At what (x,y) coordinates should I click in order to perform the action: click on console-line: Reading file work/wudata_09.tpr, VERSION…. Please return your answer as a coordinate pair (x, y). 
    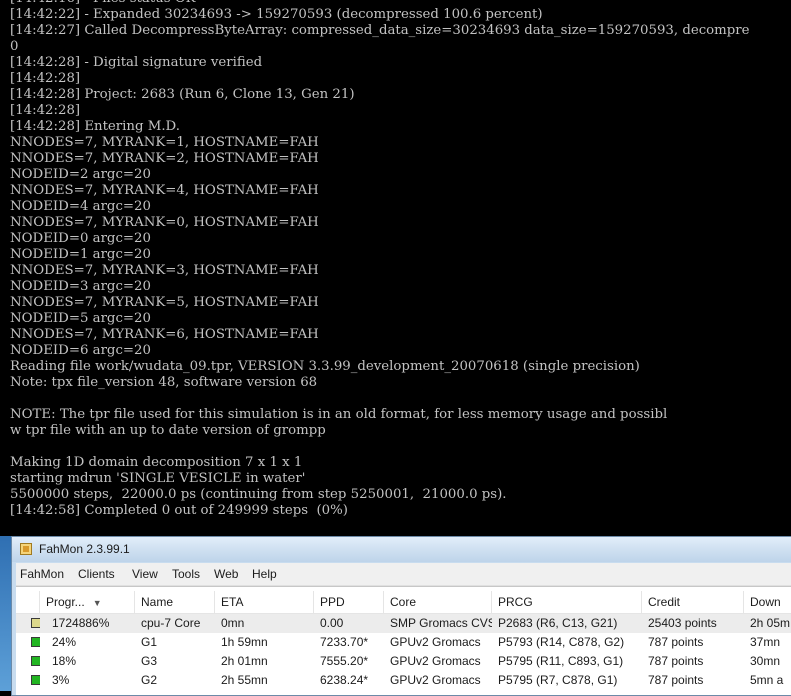
    Looking at the image, I should click on (325, 366).